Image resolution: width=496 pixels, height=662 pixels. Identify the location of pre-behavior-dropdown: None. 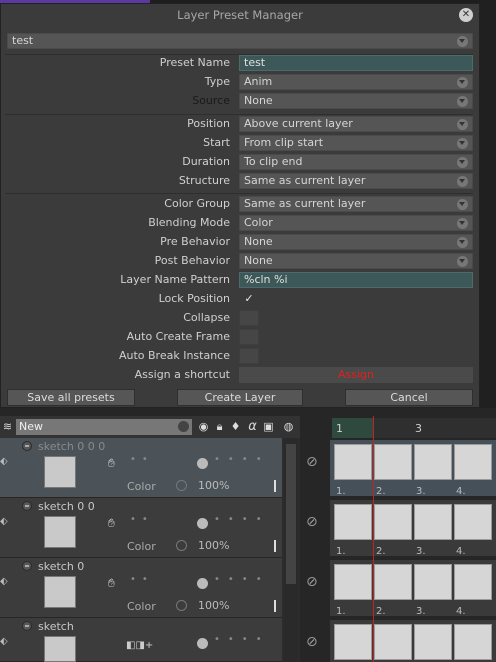
(356, 242).